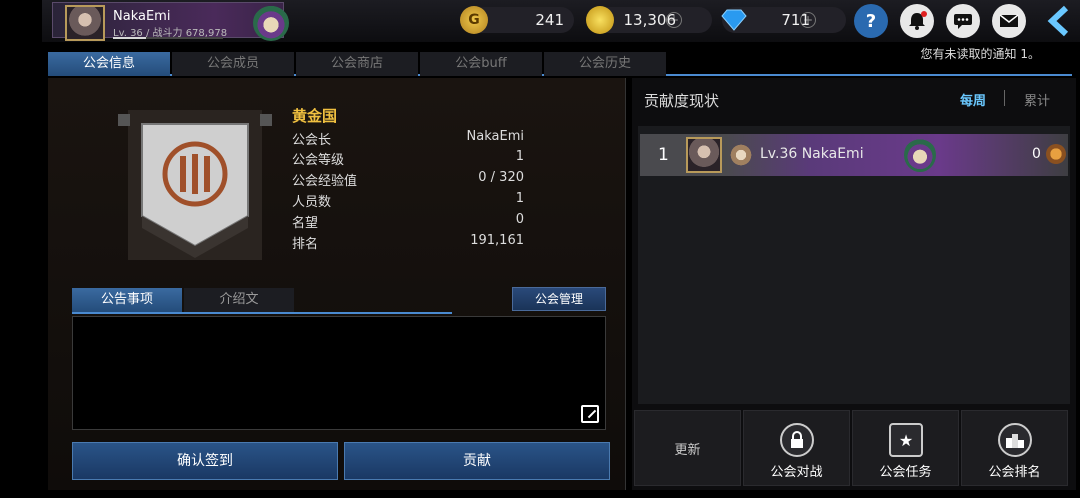 This screenshot has height=498, width=1080. I want to click on mail-icon, so click(1009, 21).